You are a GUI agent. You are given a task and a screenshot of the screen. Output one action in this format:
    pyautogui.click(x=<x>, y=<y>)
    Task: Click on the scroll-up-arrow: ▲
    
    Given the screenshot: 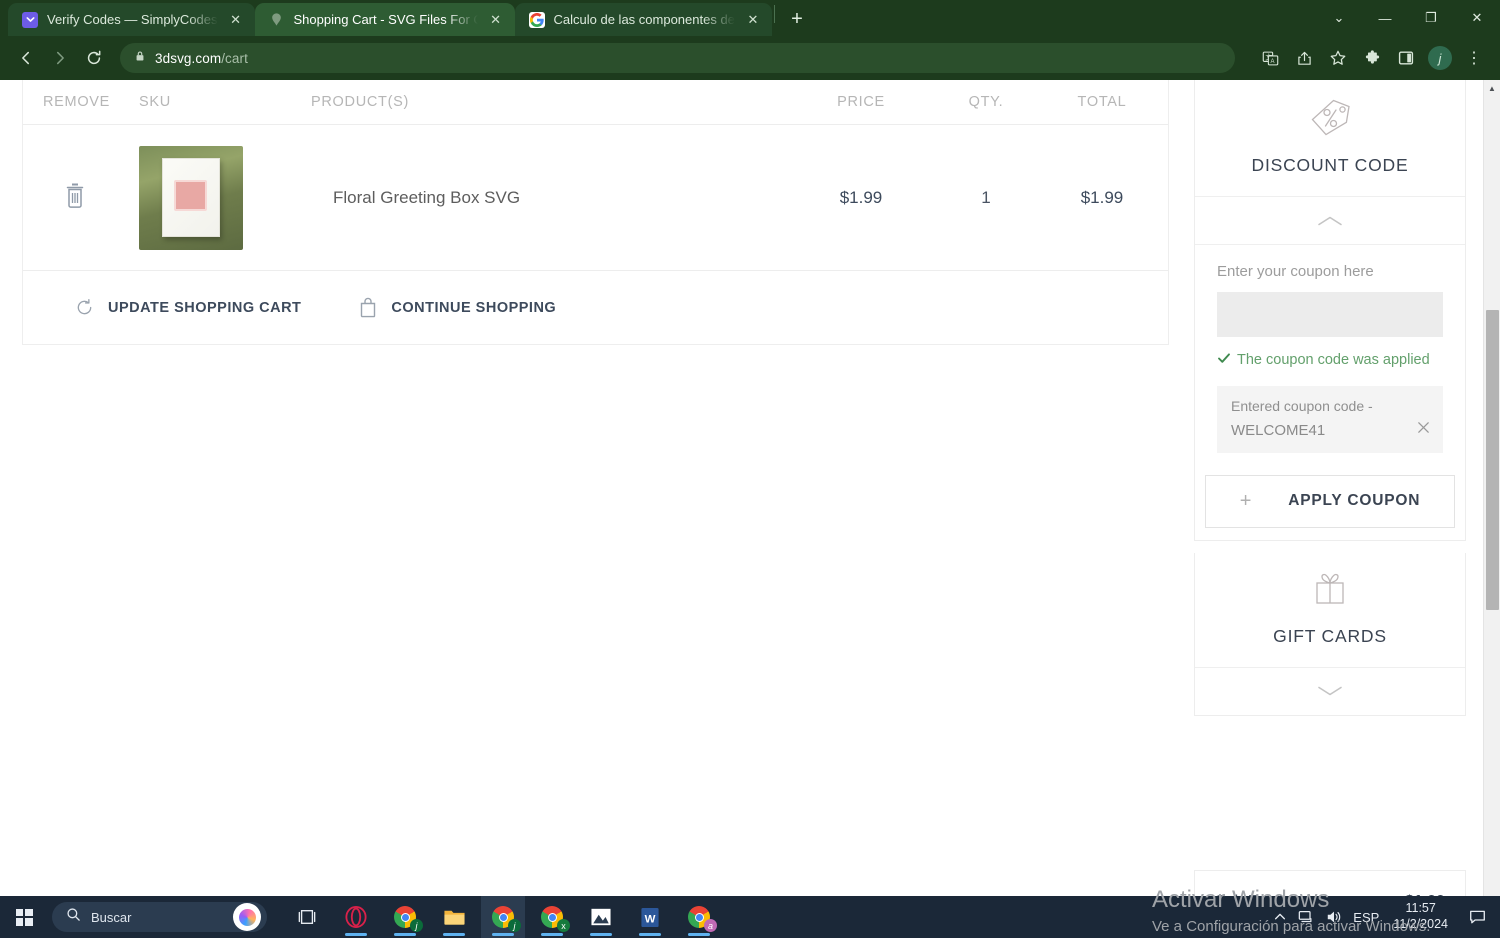 What is the action you would take?
    pyautogui.click(x=1492, y=88)
    